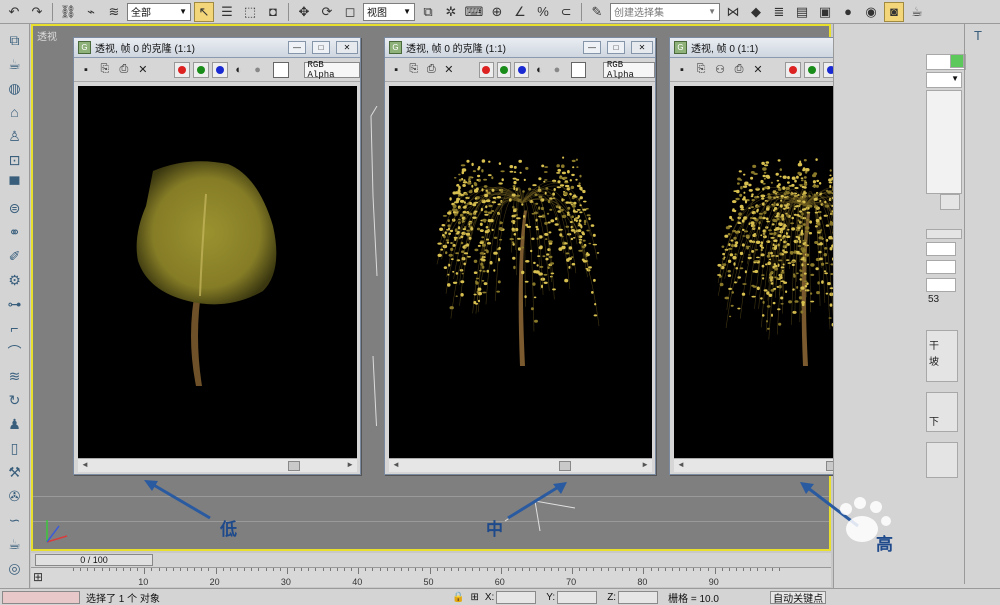 The height and width of the screenshot is (605, 1000). What do you see at coordinates (15, 40) in the screenshot?
I see `create-box-icon: ⧉` at bounding box center [15, 40].